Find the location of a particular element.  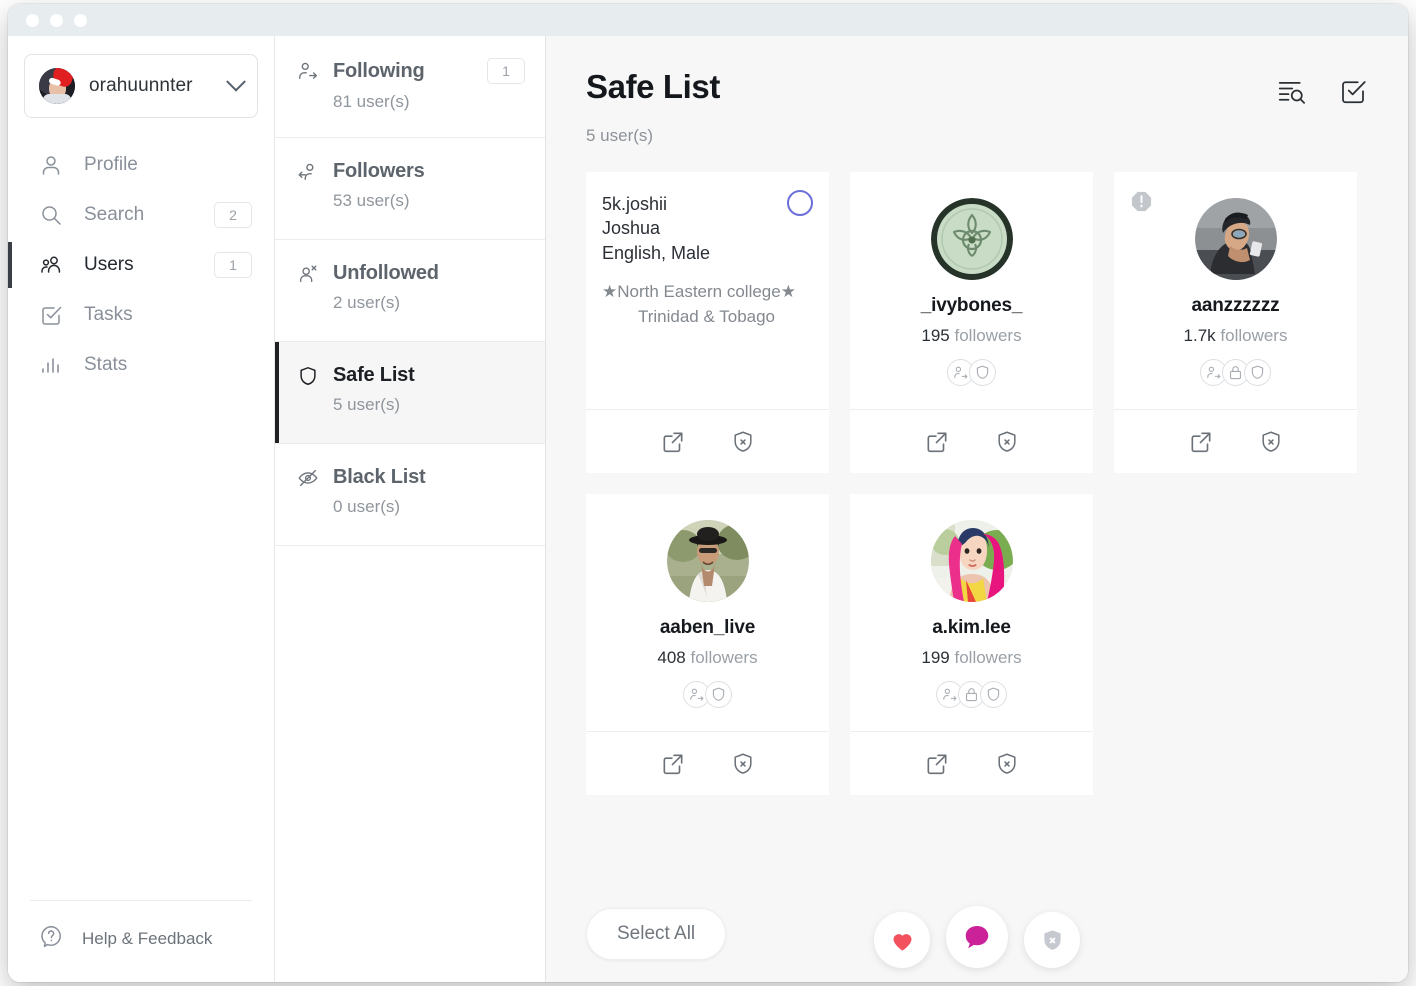

card-followers-count: 1.7k is located at coordinates (1199, 335).